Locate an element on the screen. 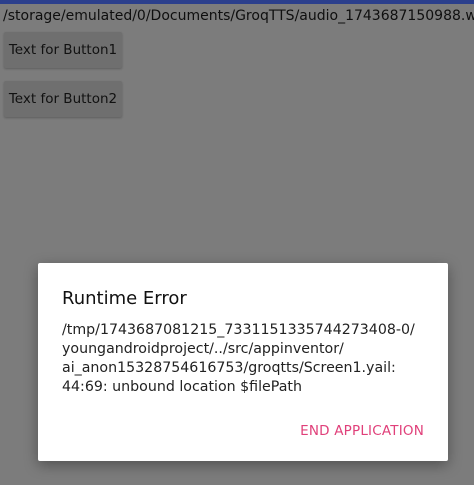 The width and height of the screenshot is (474, 485). button-1: Text for Button1 is located at coordinates (63, 50).